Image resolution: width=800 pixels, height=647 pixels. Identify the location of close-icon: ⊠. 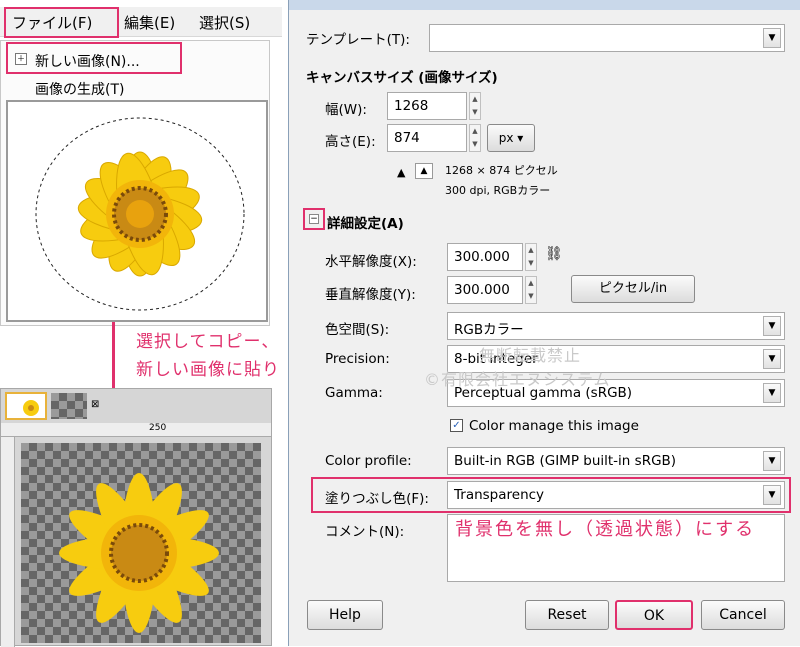
(95, 404).